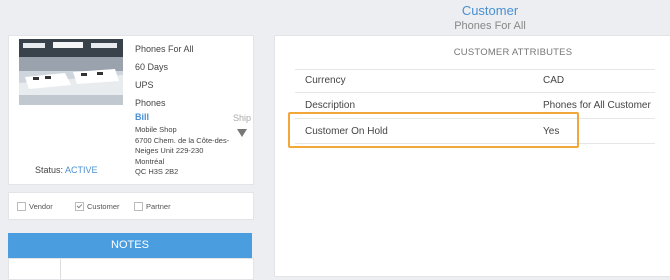  I want to click on customer-label: Customer, so click(103, 206).